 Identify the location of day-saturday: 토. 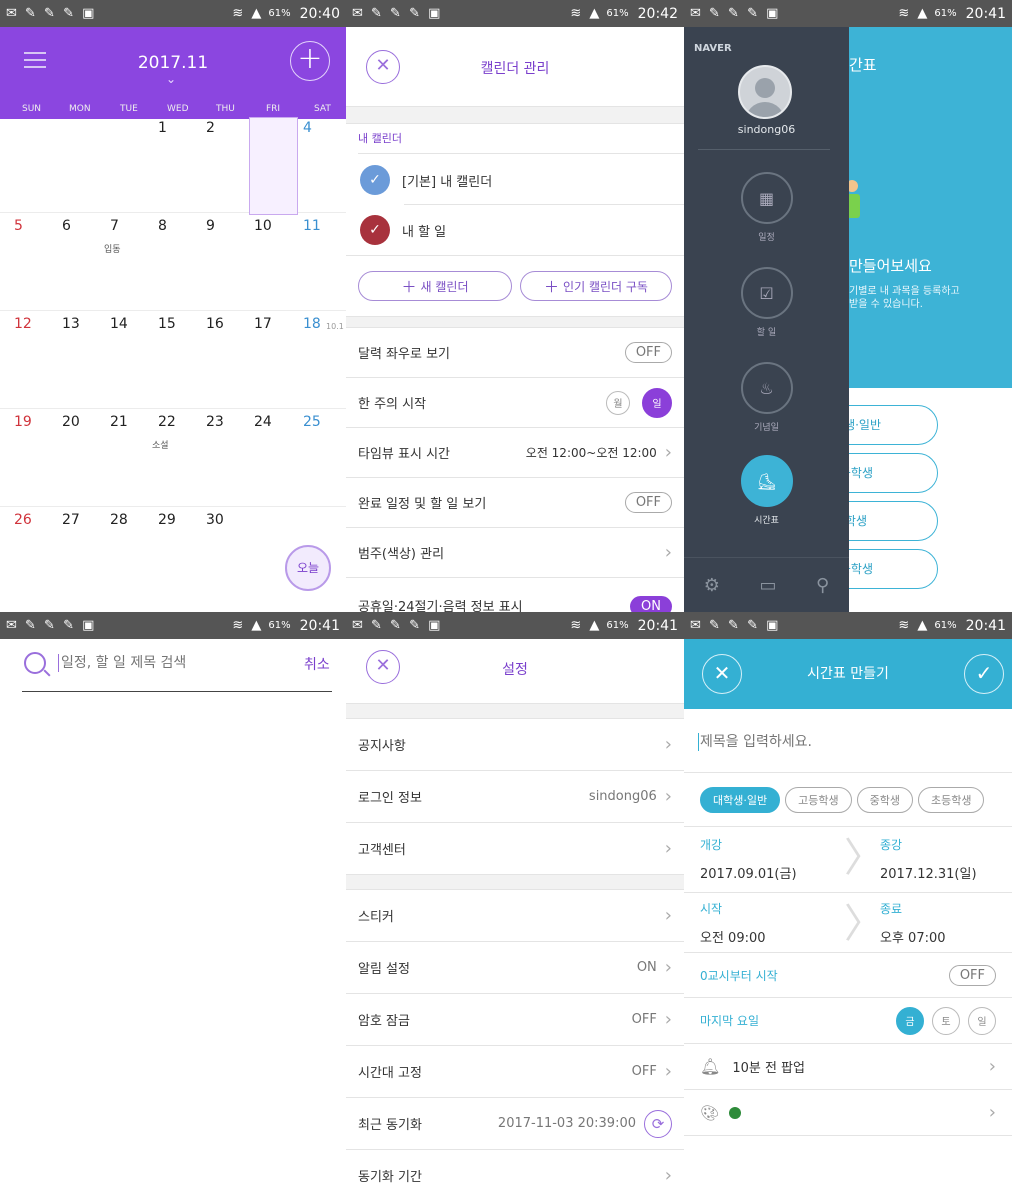
(946, 1020).